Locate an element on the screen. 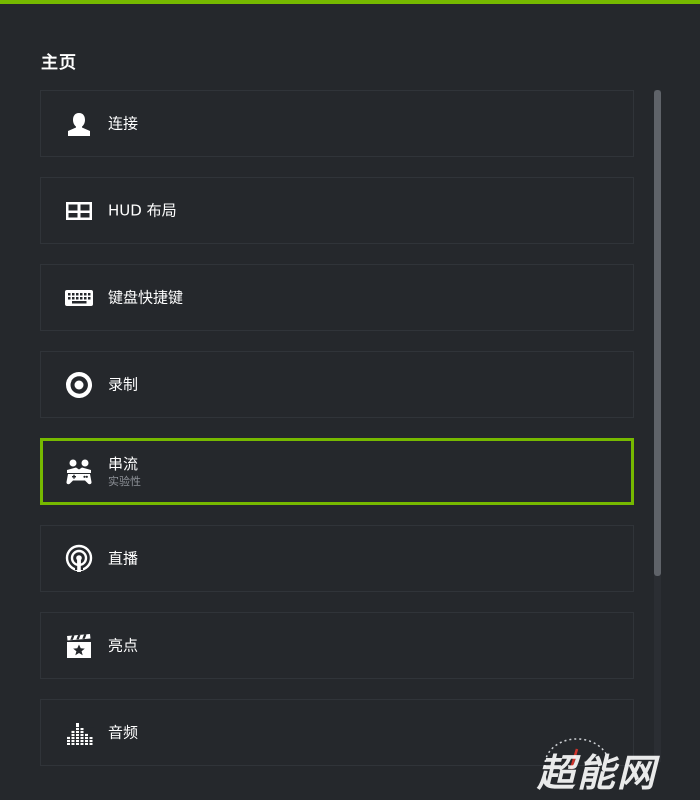  top-accent-bar is located at coordinates (350, 2).